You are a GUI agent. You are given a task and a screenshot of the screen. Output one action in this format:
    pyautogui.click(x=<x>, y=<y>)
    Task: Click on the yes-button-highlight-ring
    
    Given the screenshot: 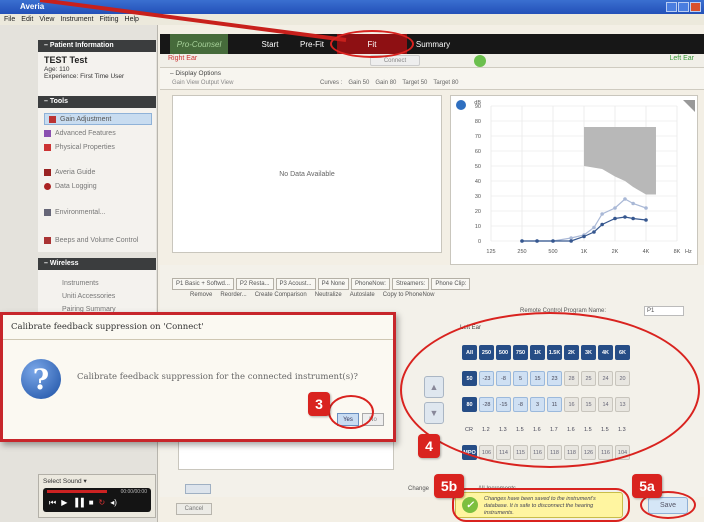 What is the action you would take?
    pyautogui.click(x=351, y=412)
    